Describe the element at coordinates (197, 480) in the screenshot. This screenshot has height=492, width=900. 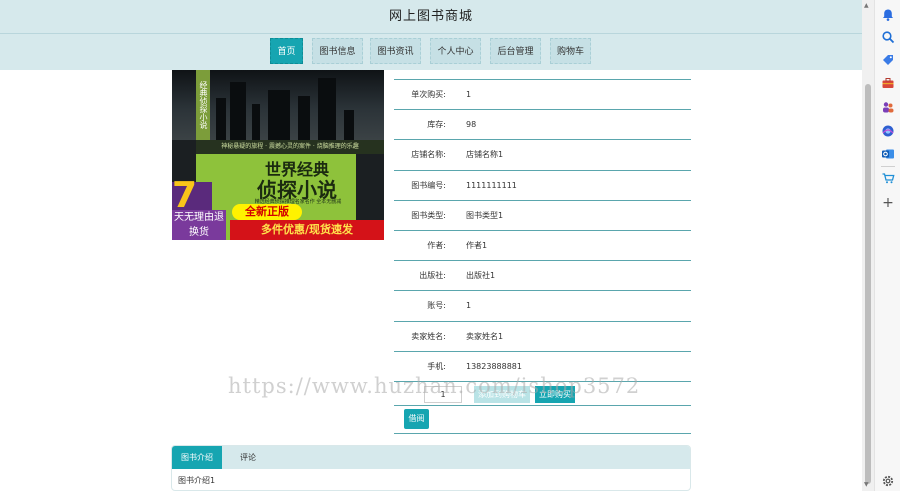
I see `tab-content: 图书介绍1` at that location.